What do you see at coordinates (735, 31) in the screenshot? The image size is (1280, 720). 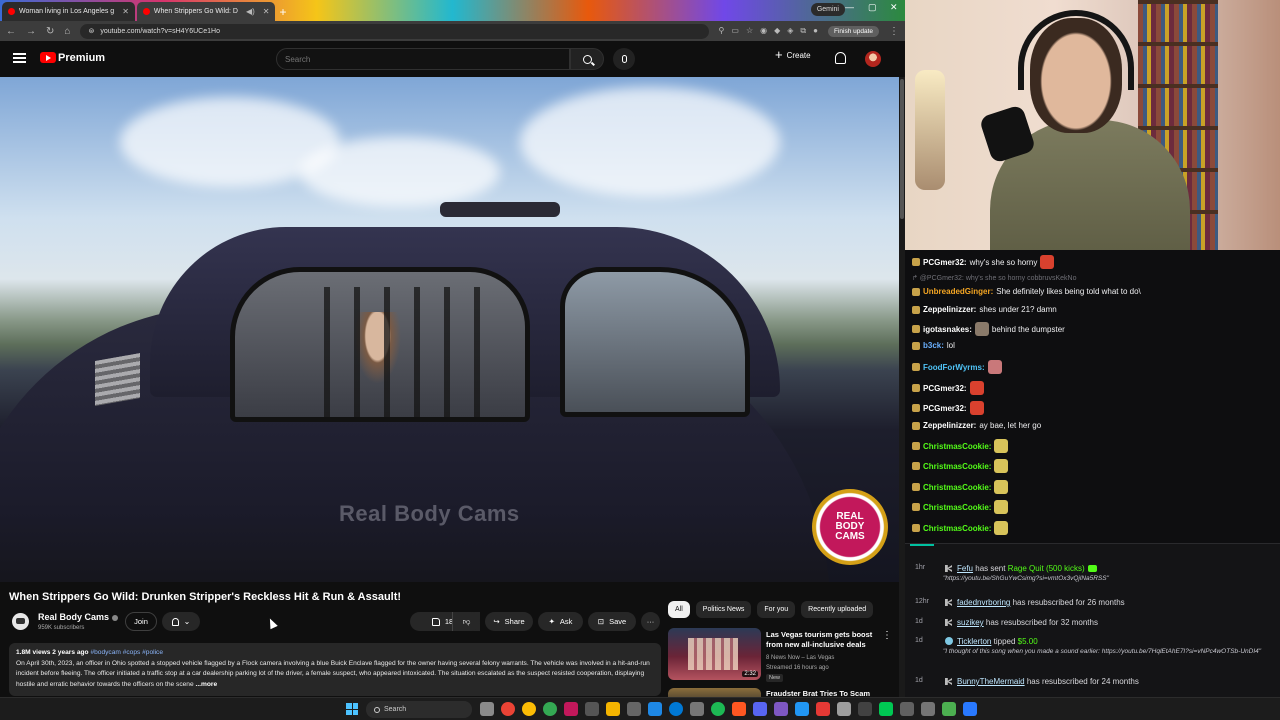 I see `cast-icon: ▭` at bounding box center [735, 31].